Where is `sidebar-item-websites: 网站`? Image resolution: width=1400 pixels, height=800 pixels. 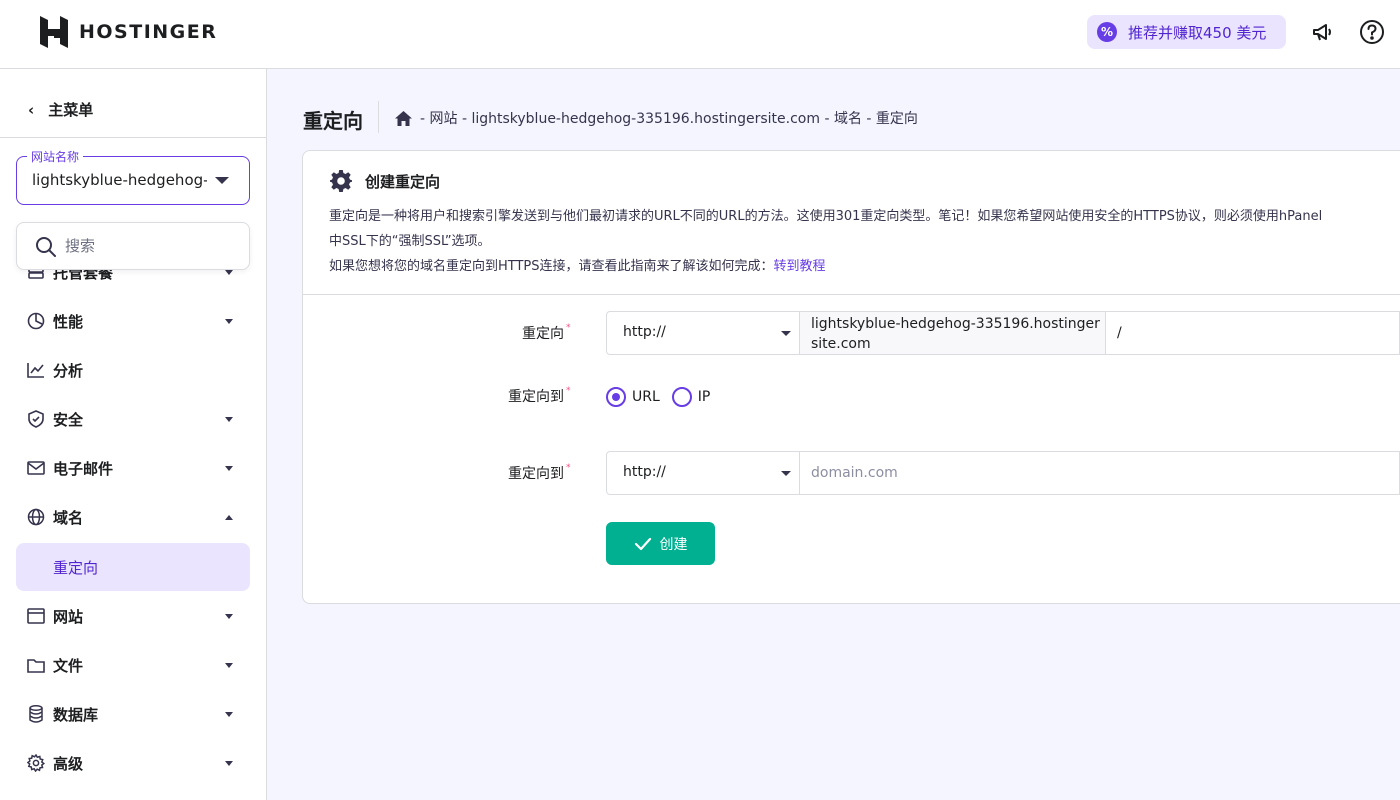
sidebar-item-websites: 网站 is located at coordinates (133, 616).